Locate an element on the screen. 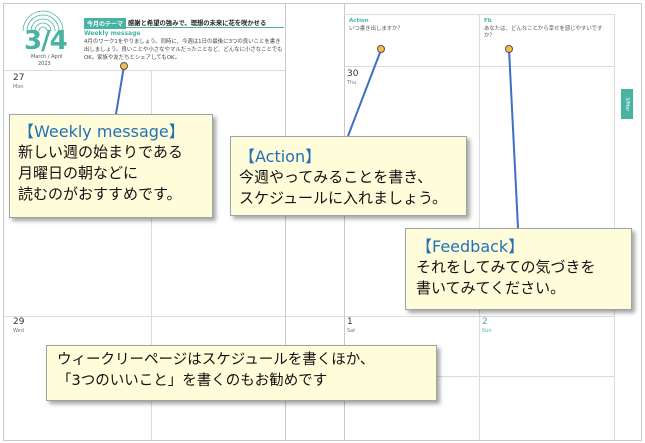  feedback-callout: 【Feedback】 それをしてみての気づきを 書いてみてください。 is located at coordinates (518, 269).